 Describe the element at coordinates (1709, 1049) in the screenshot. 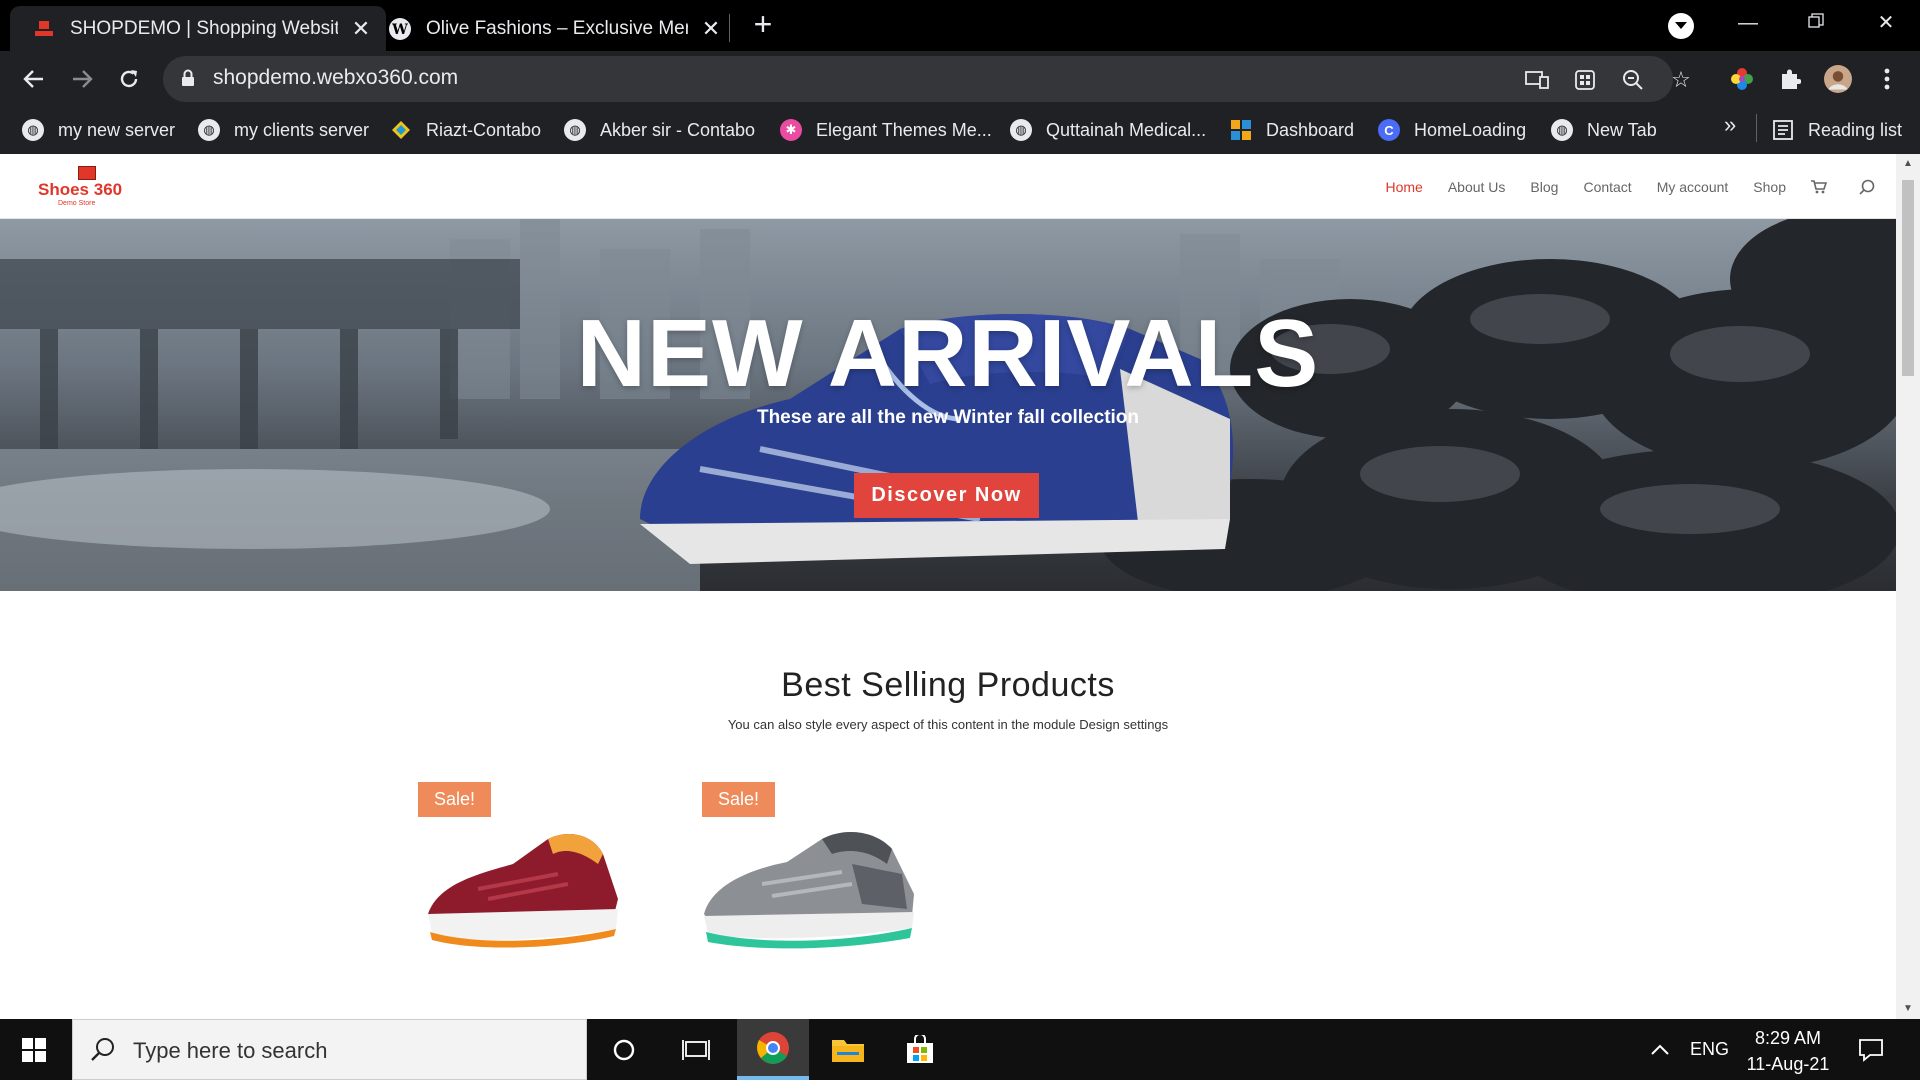

I see `language-indicator: ENG` at that location.